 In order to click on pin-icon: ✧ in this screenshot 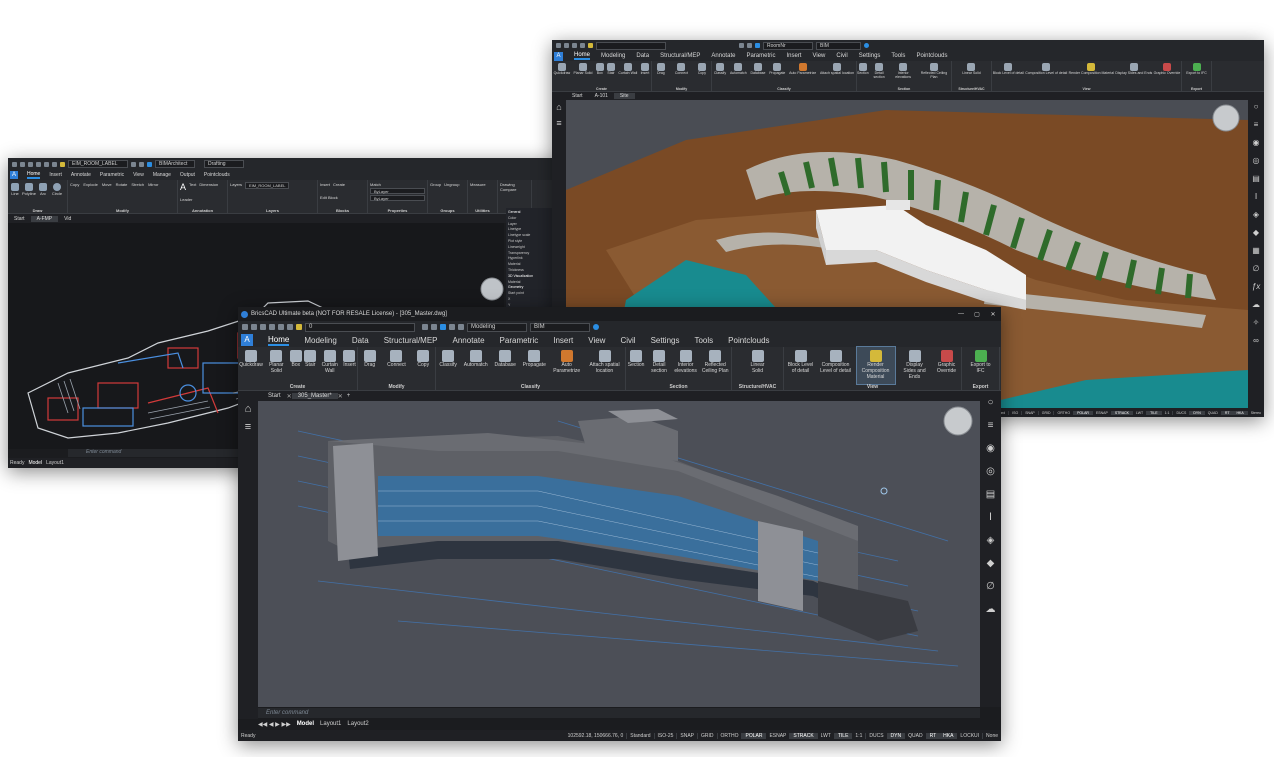, I will do `click(1256, 322)`.